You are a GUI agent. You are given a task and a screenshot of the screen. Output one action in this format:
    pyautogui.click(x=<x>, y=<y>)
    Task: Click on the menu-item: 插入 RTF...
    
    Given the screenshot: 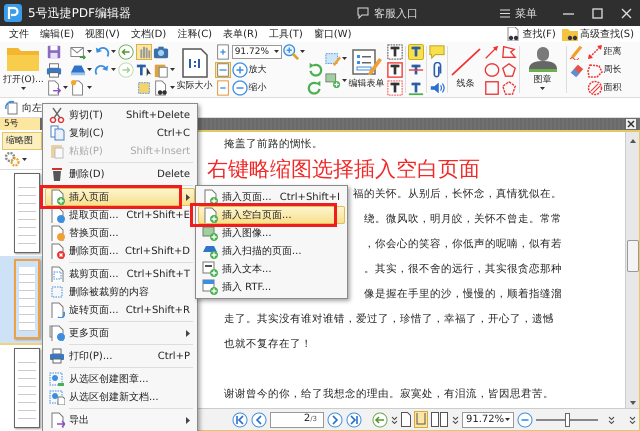 What is the action you would take?
    pyautogui.click(x=271, y=287)
    